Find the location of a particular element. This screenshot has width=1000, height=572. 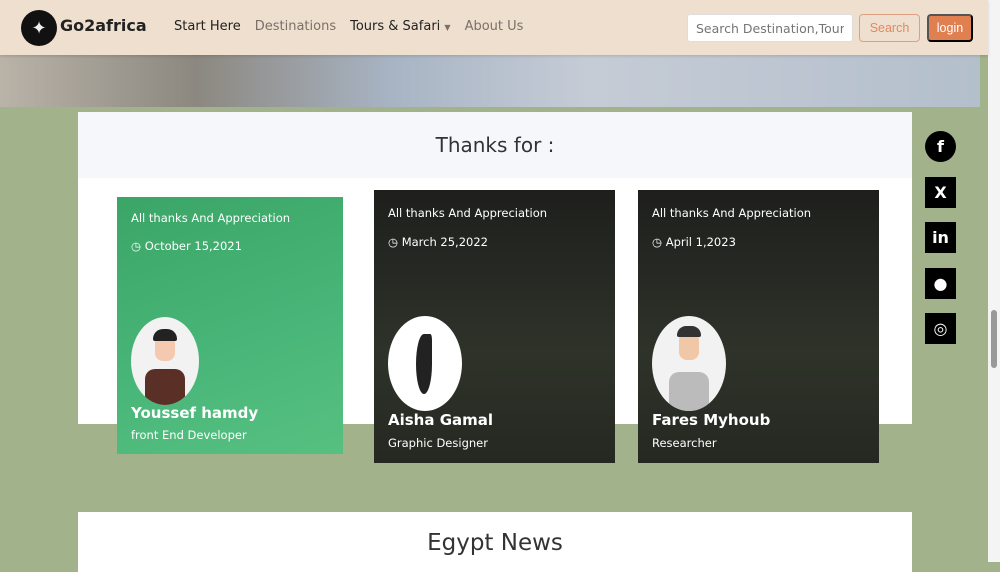

hero-image is located at coordinates (490, 81).